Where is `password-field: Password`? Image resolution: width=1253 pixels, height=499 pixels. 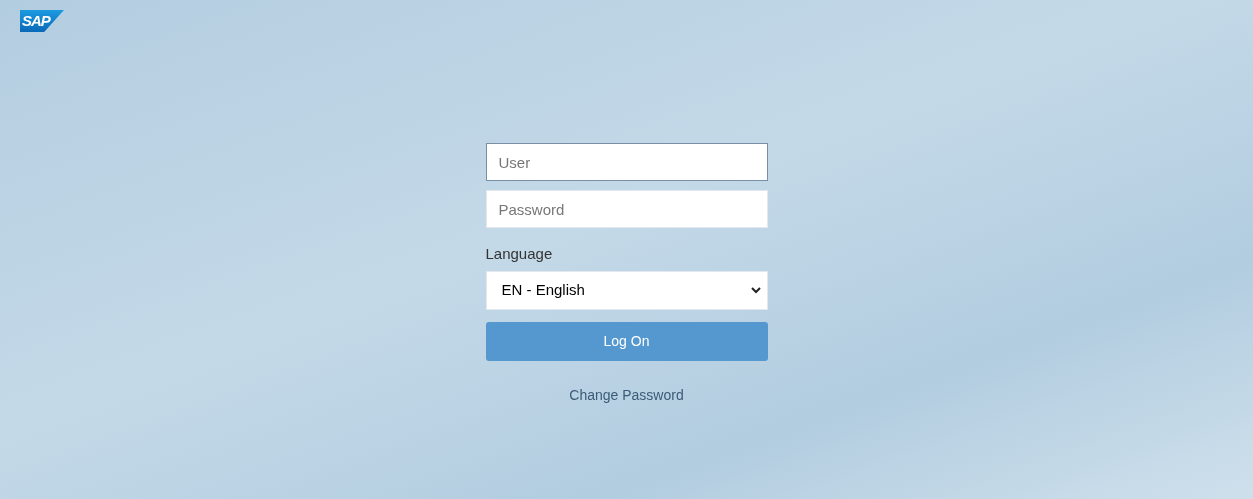
password-field: Password is located at coordinates (626, 209).